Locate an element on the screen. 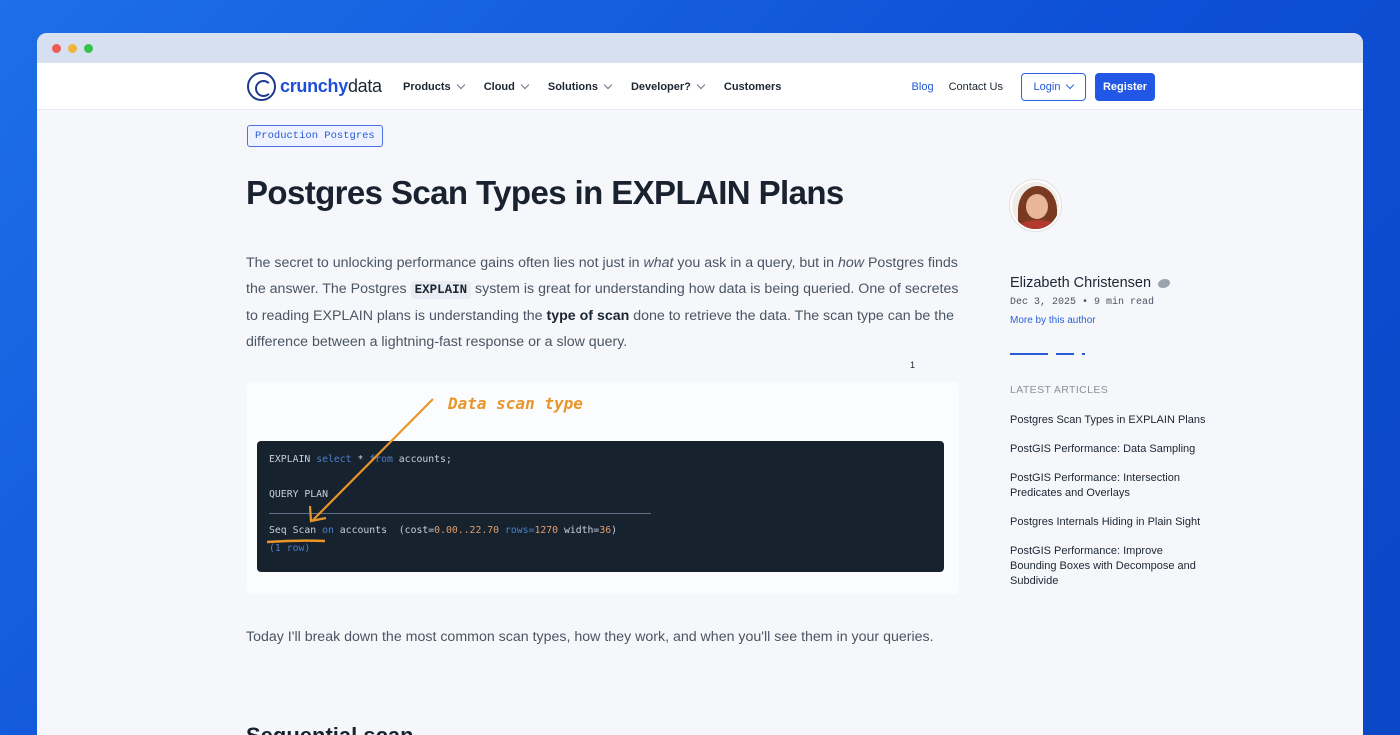 This screenshot has width=1400, height=735. menu-cloud: Cloud is located at coordinates (506, 86).